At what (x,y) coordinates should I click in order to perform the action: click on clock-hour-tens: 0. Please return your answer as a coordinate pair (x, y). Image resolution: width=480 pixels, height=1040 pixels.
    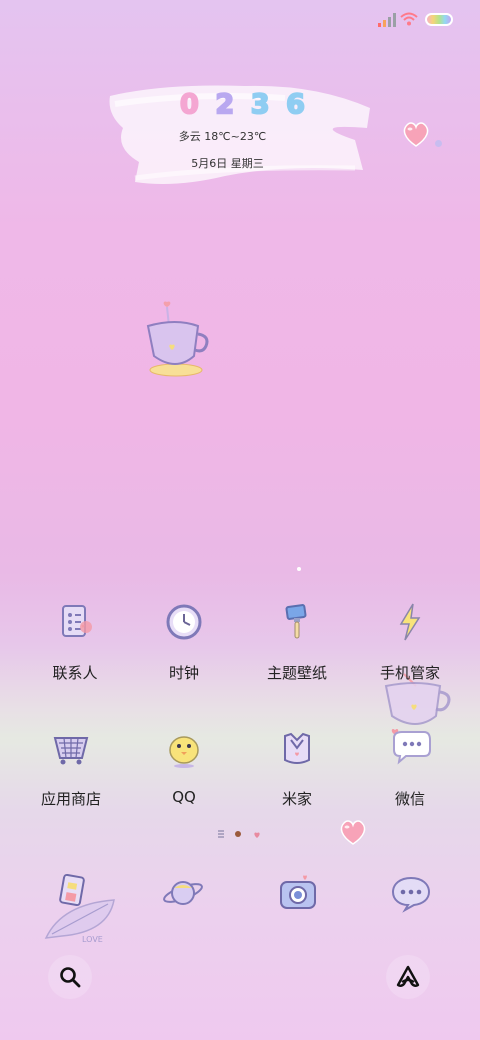
    Looking at the image, I should click on (189, 105).